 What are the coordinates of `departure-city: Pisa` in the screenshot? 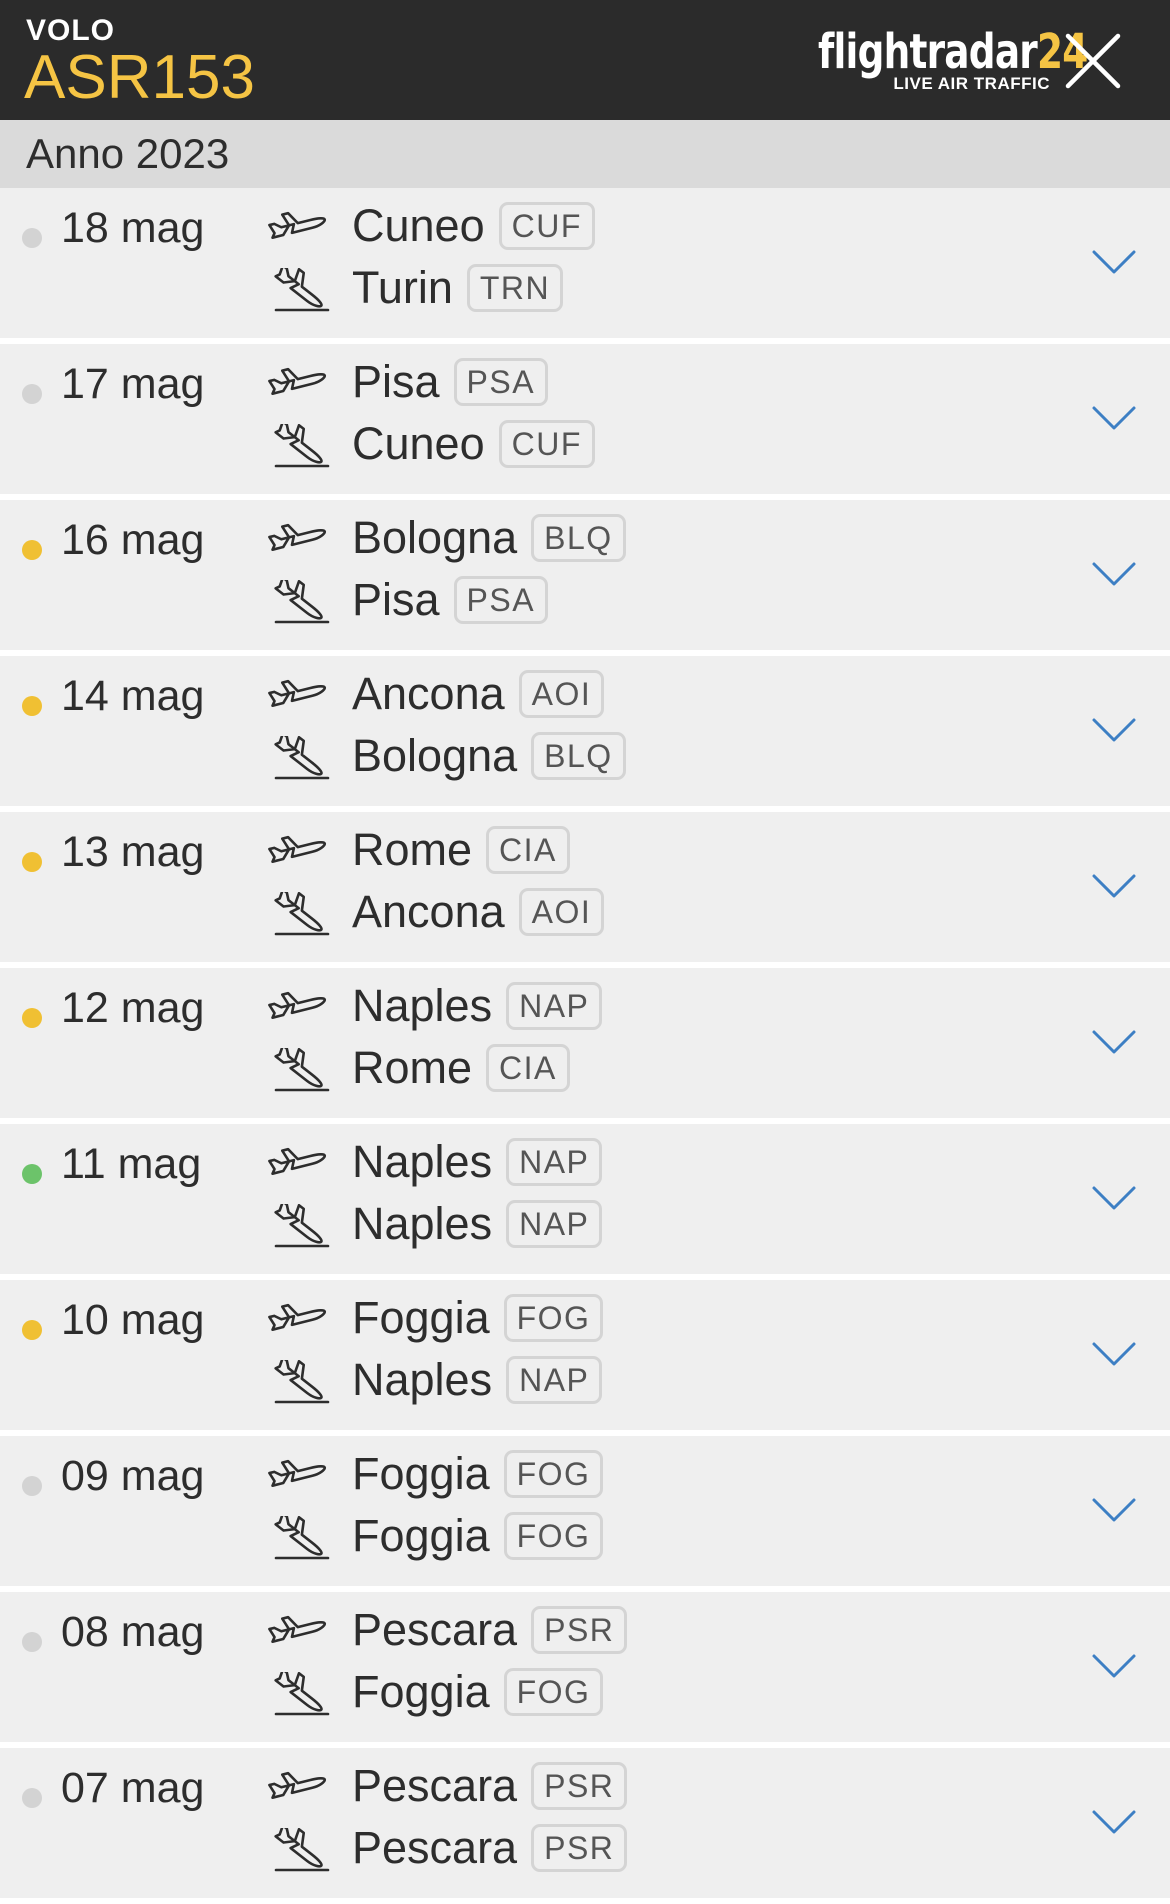 It's located at (396, 381).